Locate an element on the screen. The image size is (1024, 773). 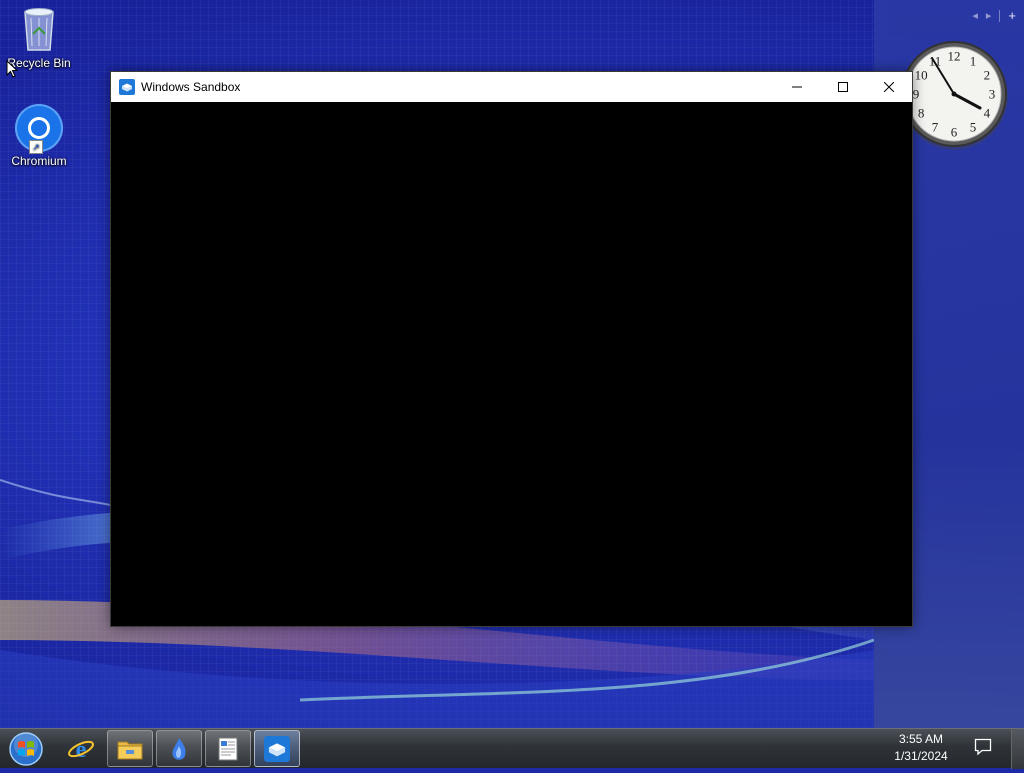
window-controls is located at coordinates (843, 87).